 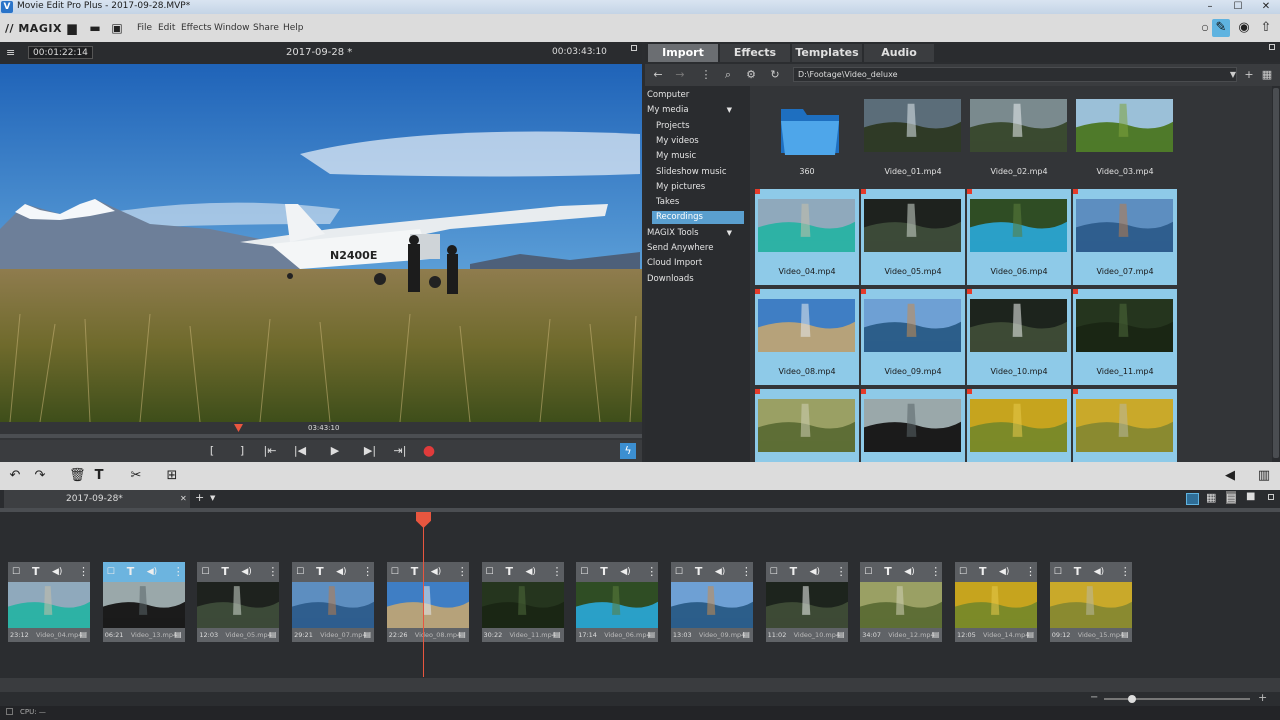 I want to click on tree-item-cloud-import: Cloud Import, so click(x=695, y=263).